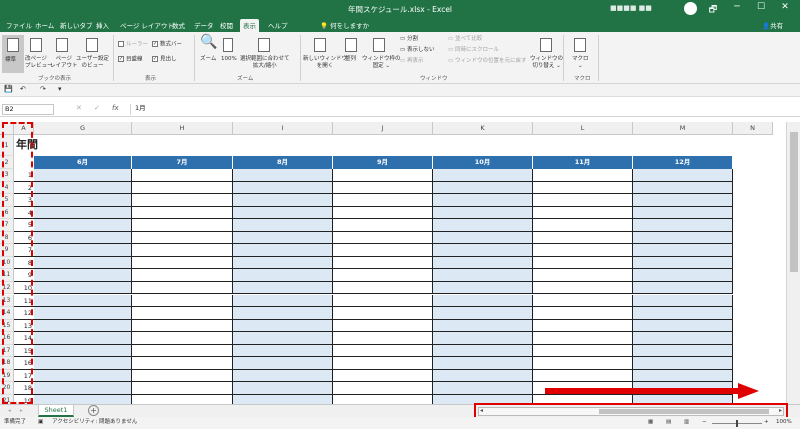 This screenshot has width=800, height=429. What do you see at coordinates (411, 61) in the screenshot?
I see `unhide-button: ▭ 再表示` at bounding box center [411, 61].